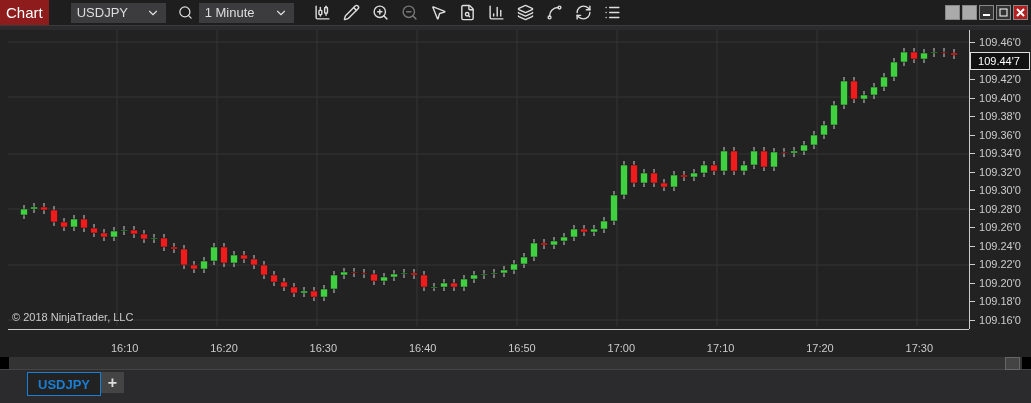 The image size is (1031, 403). What do you see at coordinates (422, 349) in the screenshot?
I see `time-tick-label: 16:40` at bounding box center [422, 349].